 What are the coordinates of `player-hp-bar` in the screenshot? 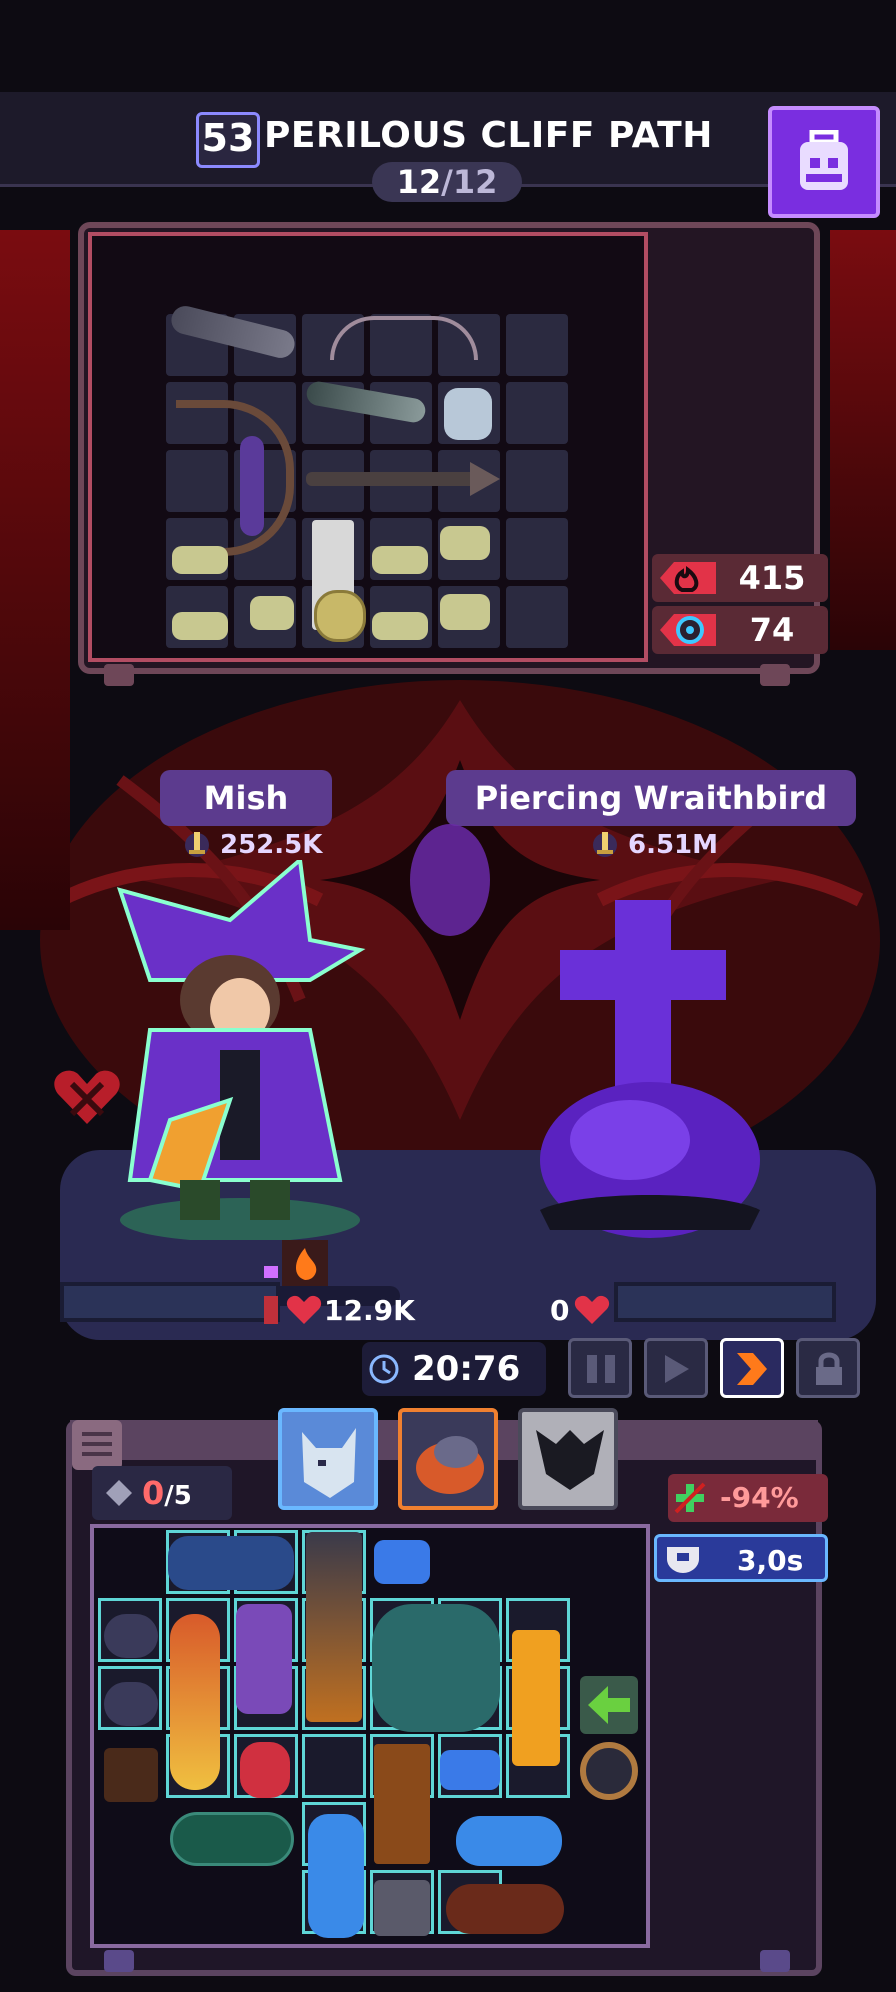 It's located at (170, 1302).